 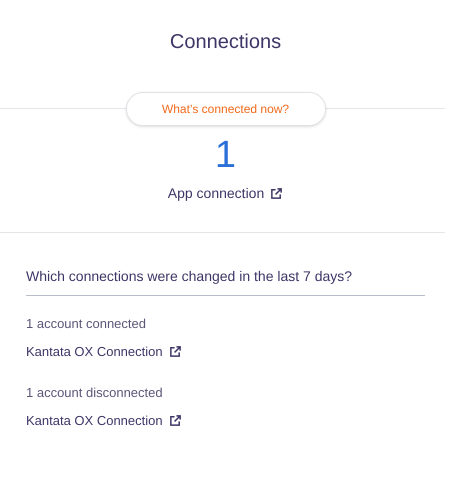 I want to click on app-connection-link: App connection, so click(x=226, y=193).